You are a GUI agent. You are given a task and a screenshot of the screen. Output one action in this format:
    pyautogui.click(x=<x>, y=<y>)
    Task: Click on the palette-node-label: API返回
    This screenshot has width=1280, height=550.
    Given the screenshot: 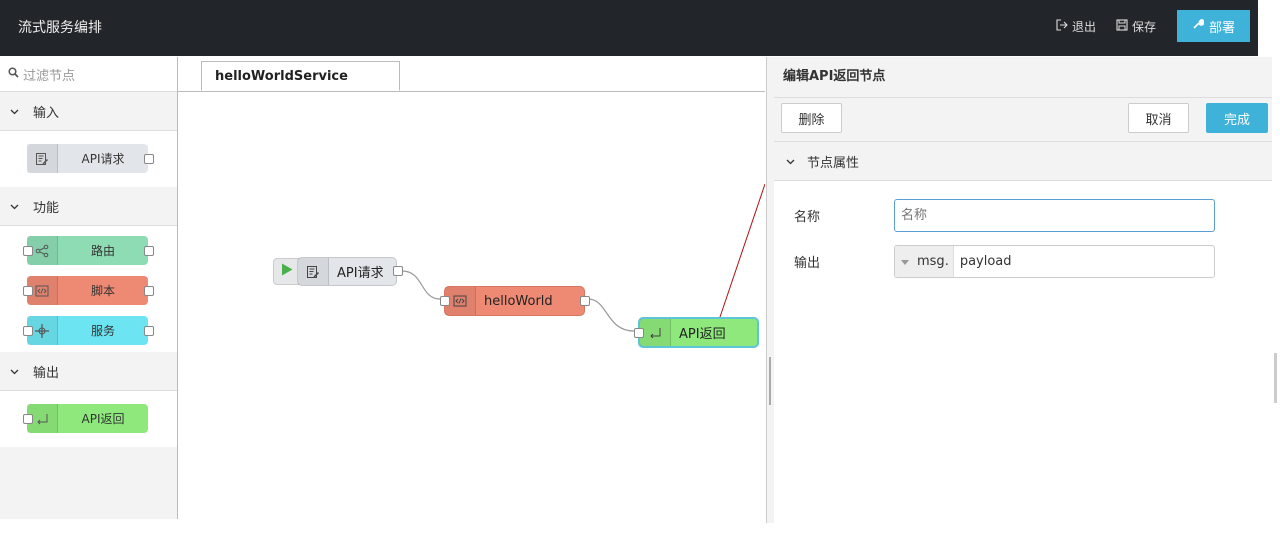 What is the action you would take?
    pyautogui.click(x=103, y=419)
    